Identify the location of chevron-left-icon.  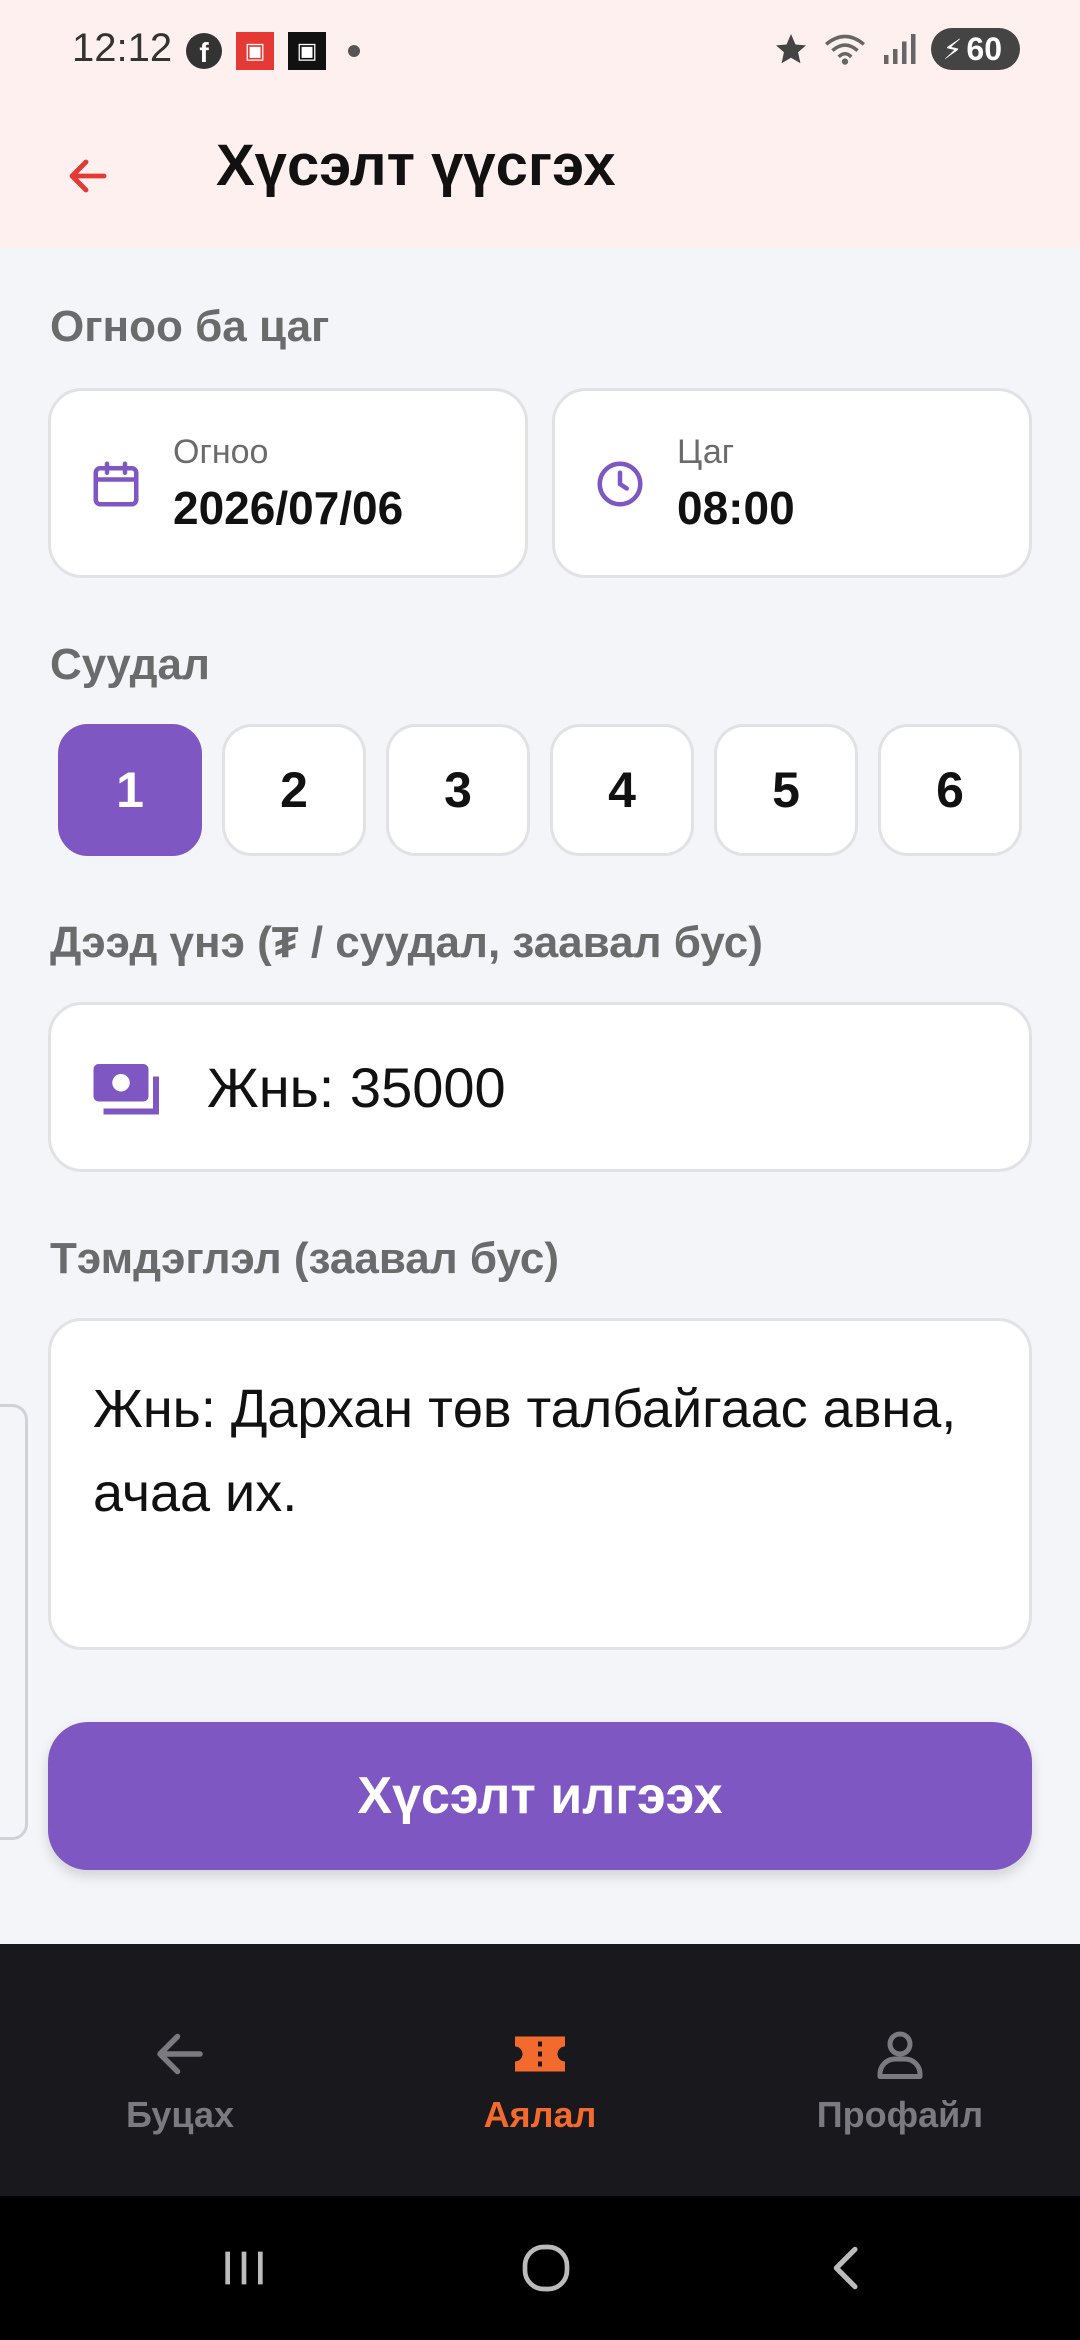
(845, 2268).